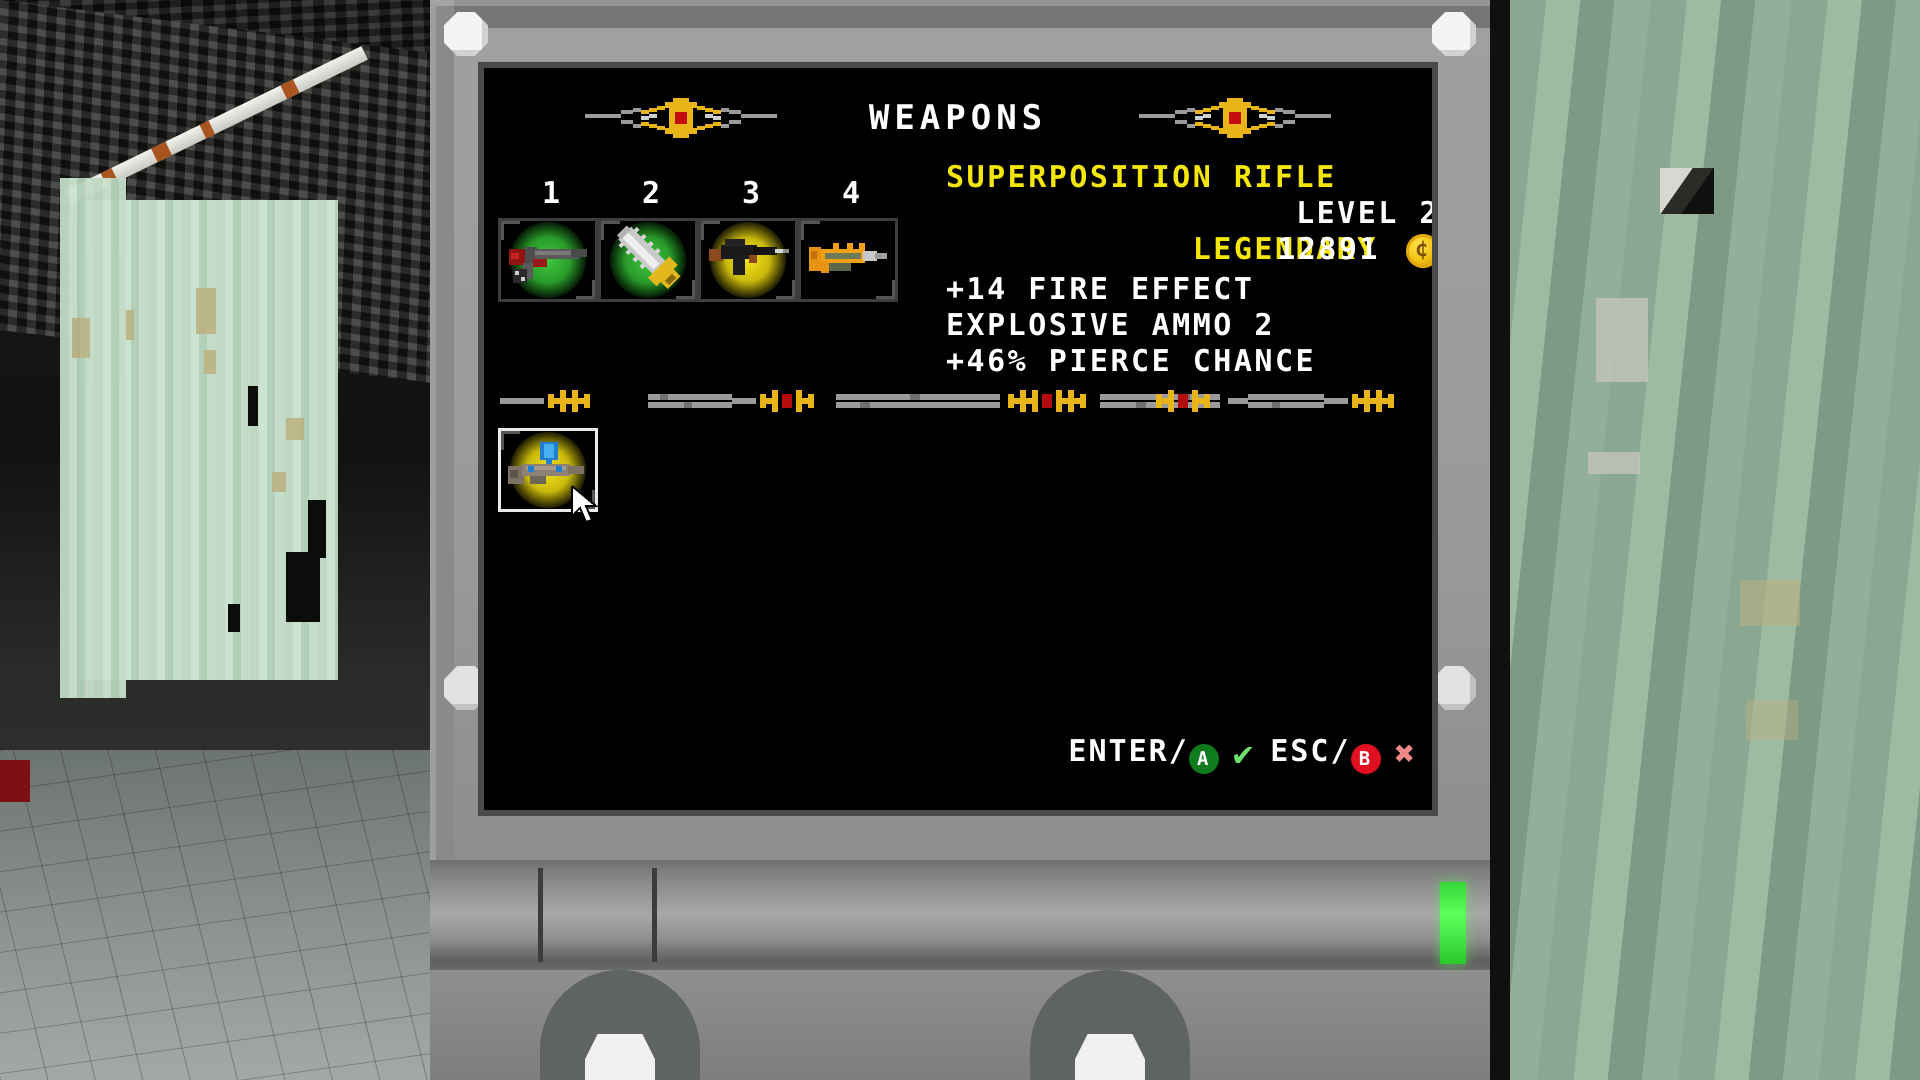  Describe the element at coordinates (1128, 751) in the screenshot. I see `confirm-label: ENTER/` at that location.